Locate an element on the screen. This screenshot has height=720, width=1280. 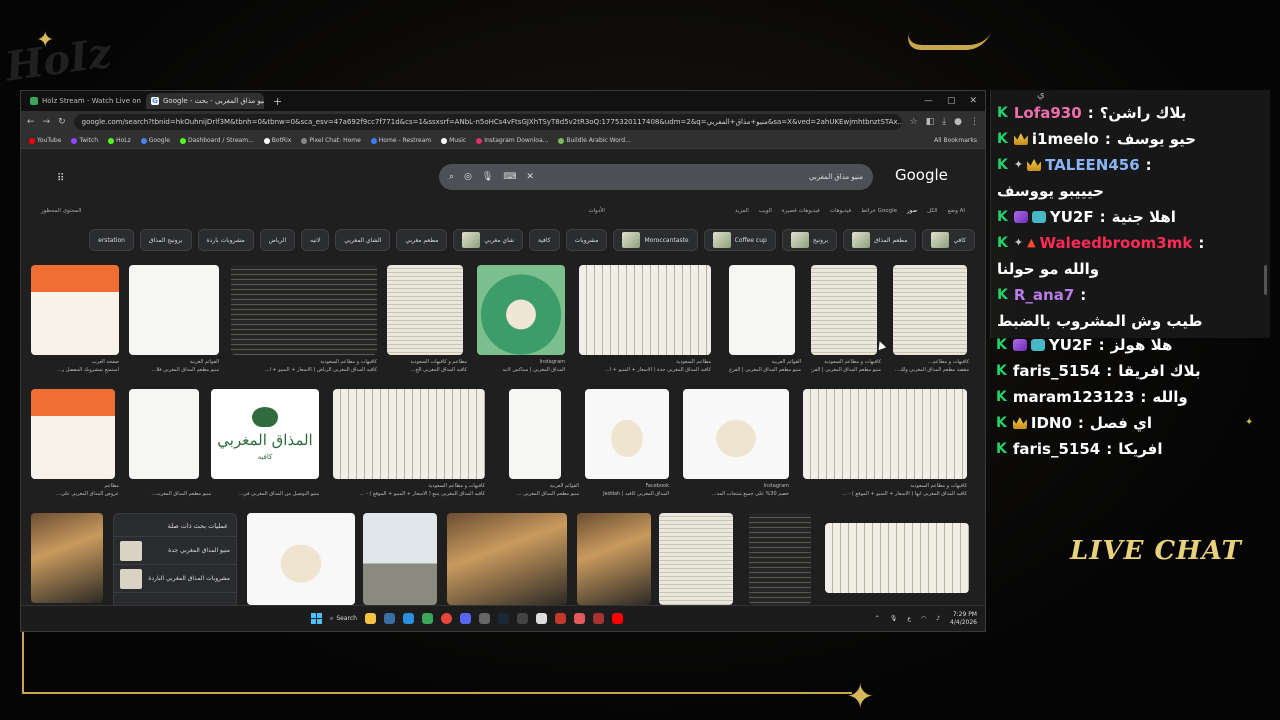
taskbar-search: ⌕ Search is located at coordinates (343, 619).